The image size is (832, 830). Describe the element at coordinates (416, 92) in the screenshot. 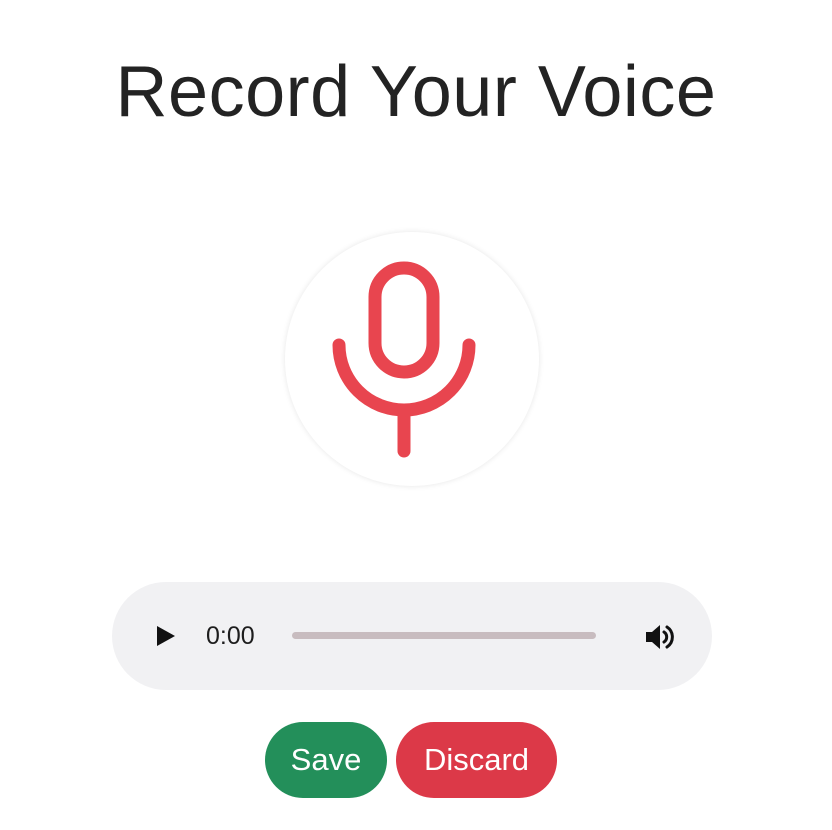

I see `page-title: Record Your Voice` at that location.